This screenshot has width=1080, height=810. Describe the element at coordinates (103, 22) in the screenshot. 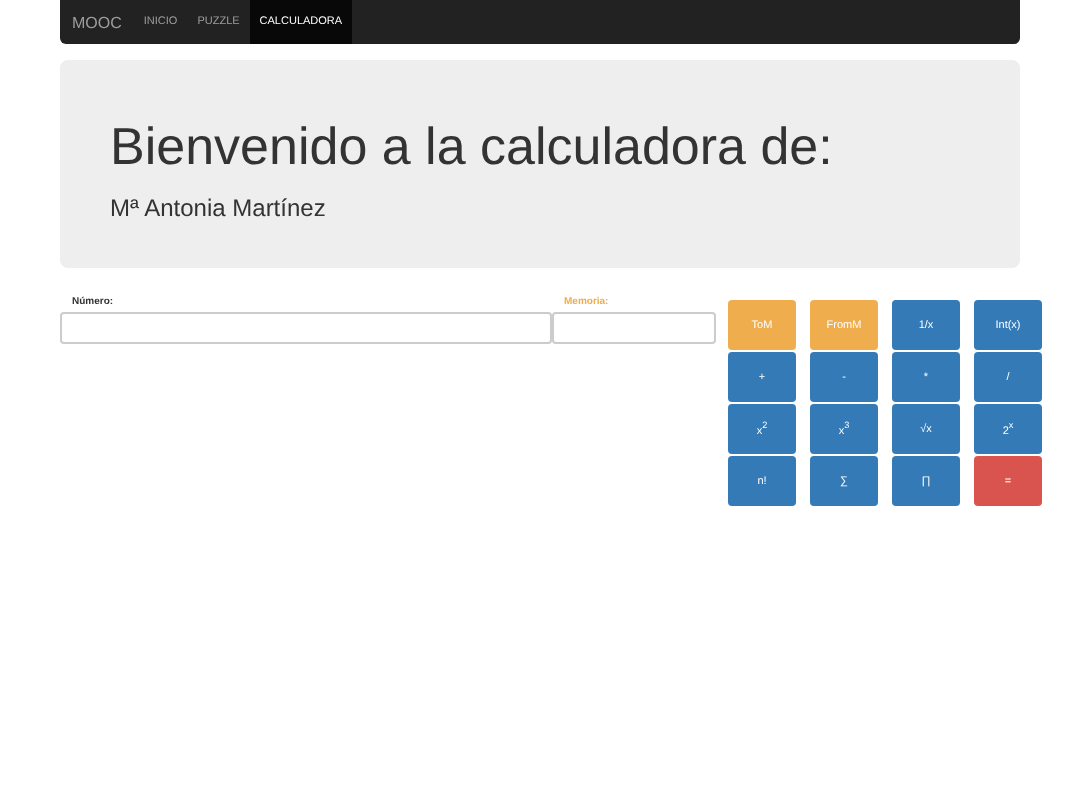

I see `brand-link: MOOC` at that location.